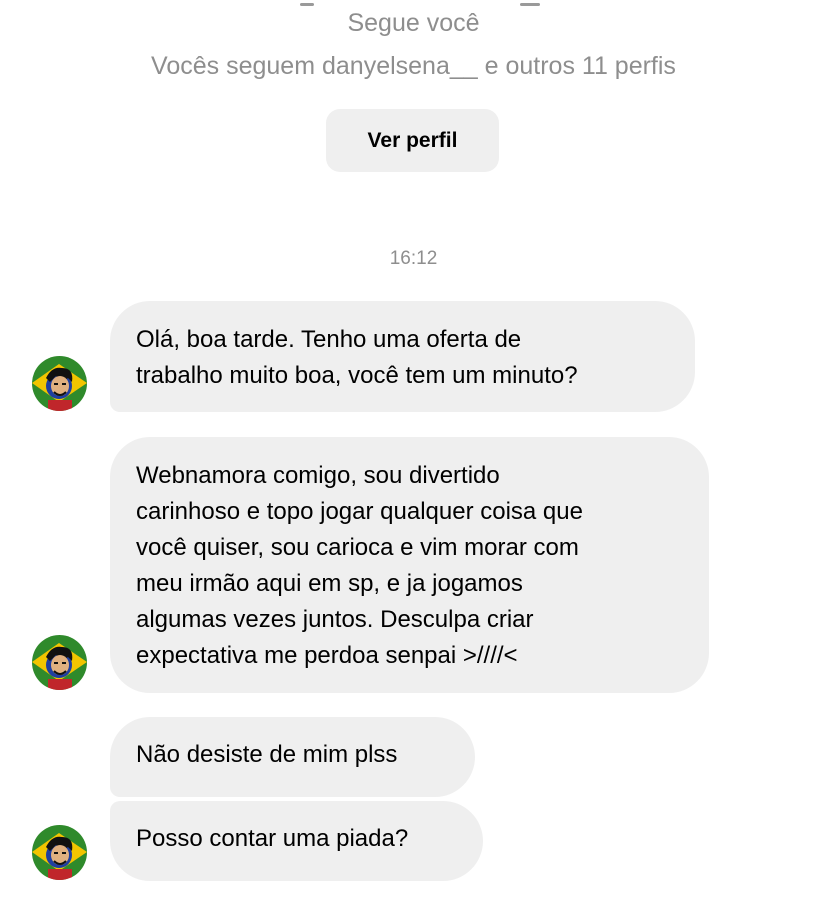  What do you see at coordinates (267, 754) in the screenshot?
I see `message-text: Não desiste de mim plss` at bounding box center [267, 754].